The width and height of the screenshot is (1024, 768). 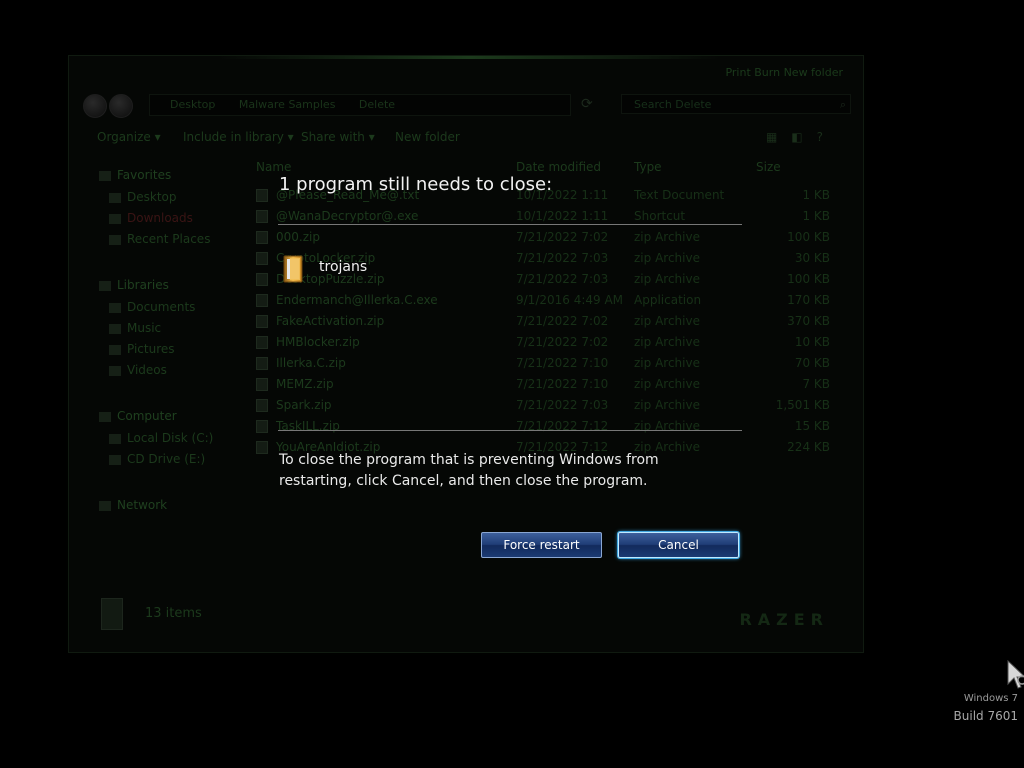 I want to click on videos-icon, so click(x=115, y=370).